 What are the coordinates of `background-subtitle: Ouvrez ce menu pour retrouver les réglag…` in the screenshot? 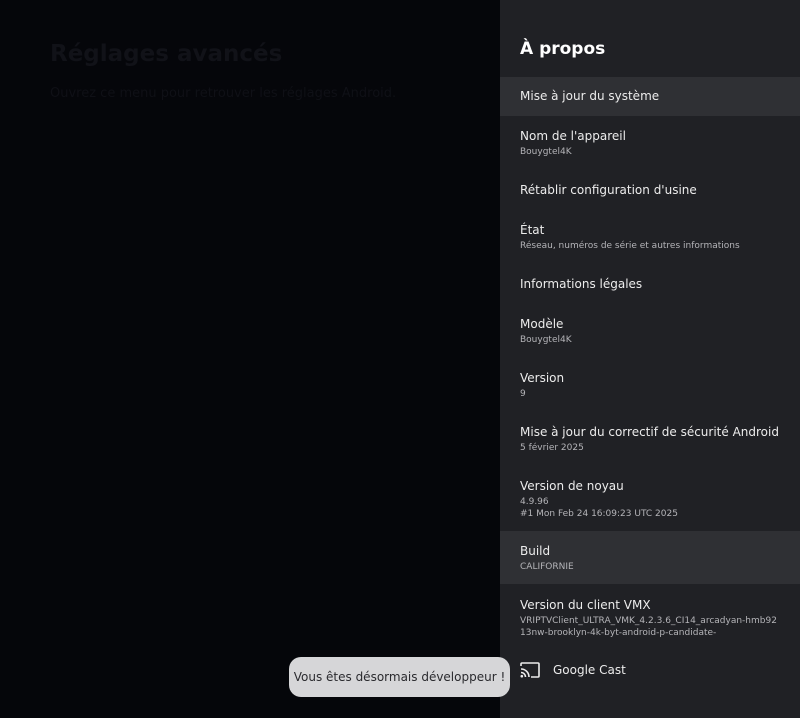 It's located at (223, 93).